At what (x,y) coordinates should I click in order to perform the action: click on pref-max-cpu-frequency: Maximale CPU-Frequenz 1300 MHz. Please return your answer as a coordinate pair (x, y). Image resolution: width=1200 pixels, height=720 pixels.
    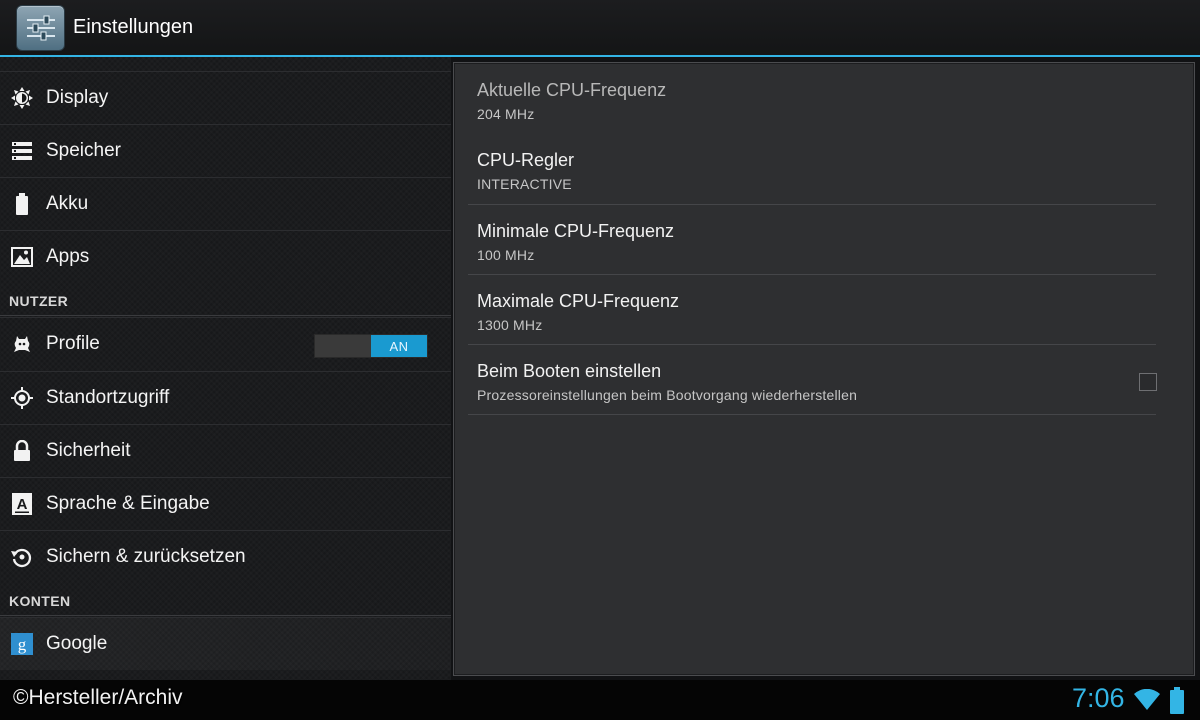
    Looking at the image, I should click on (812, 309).